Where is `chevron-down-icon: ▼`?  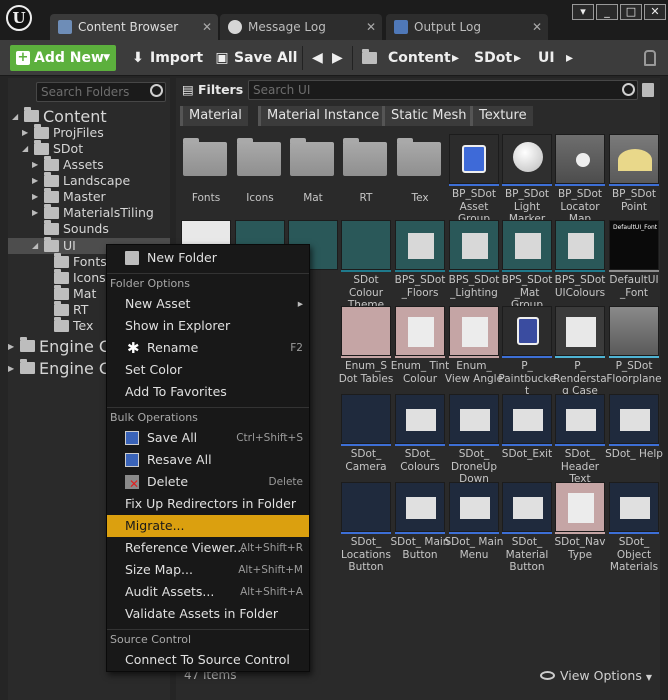 chevron-down-icon: ▼ is located at coordinates (648, 677).